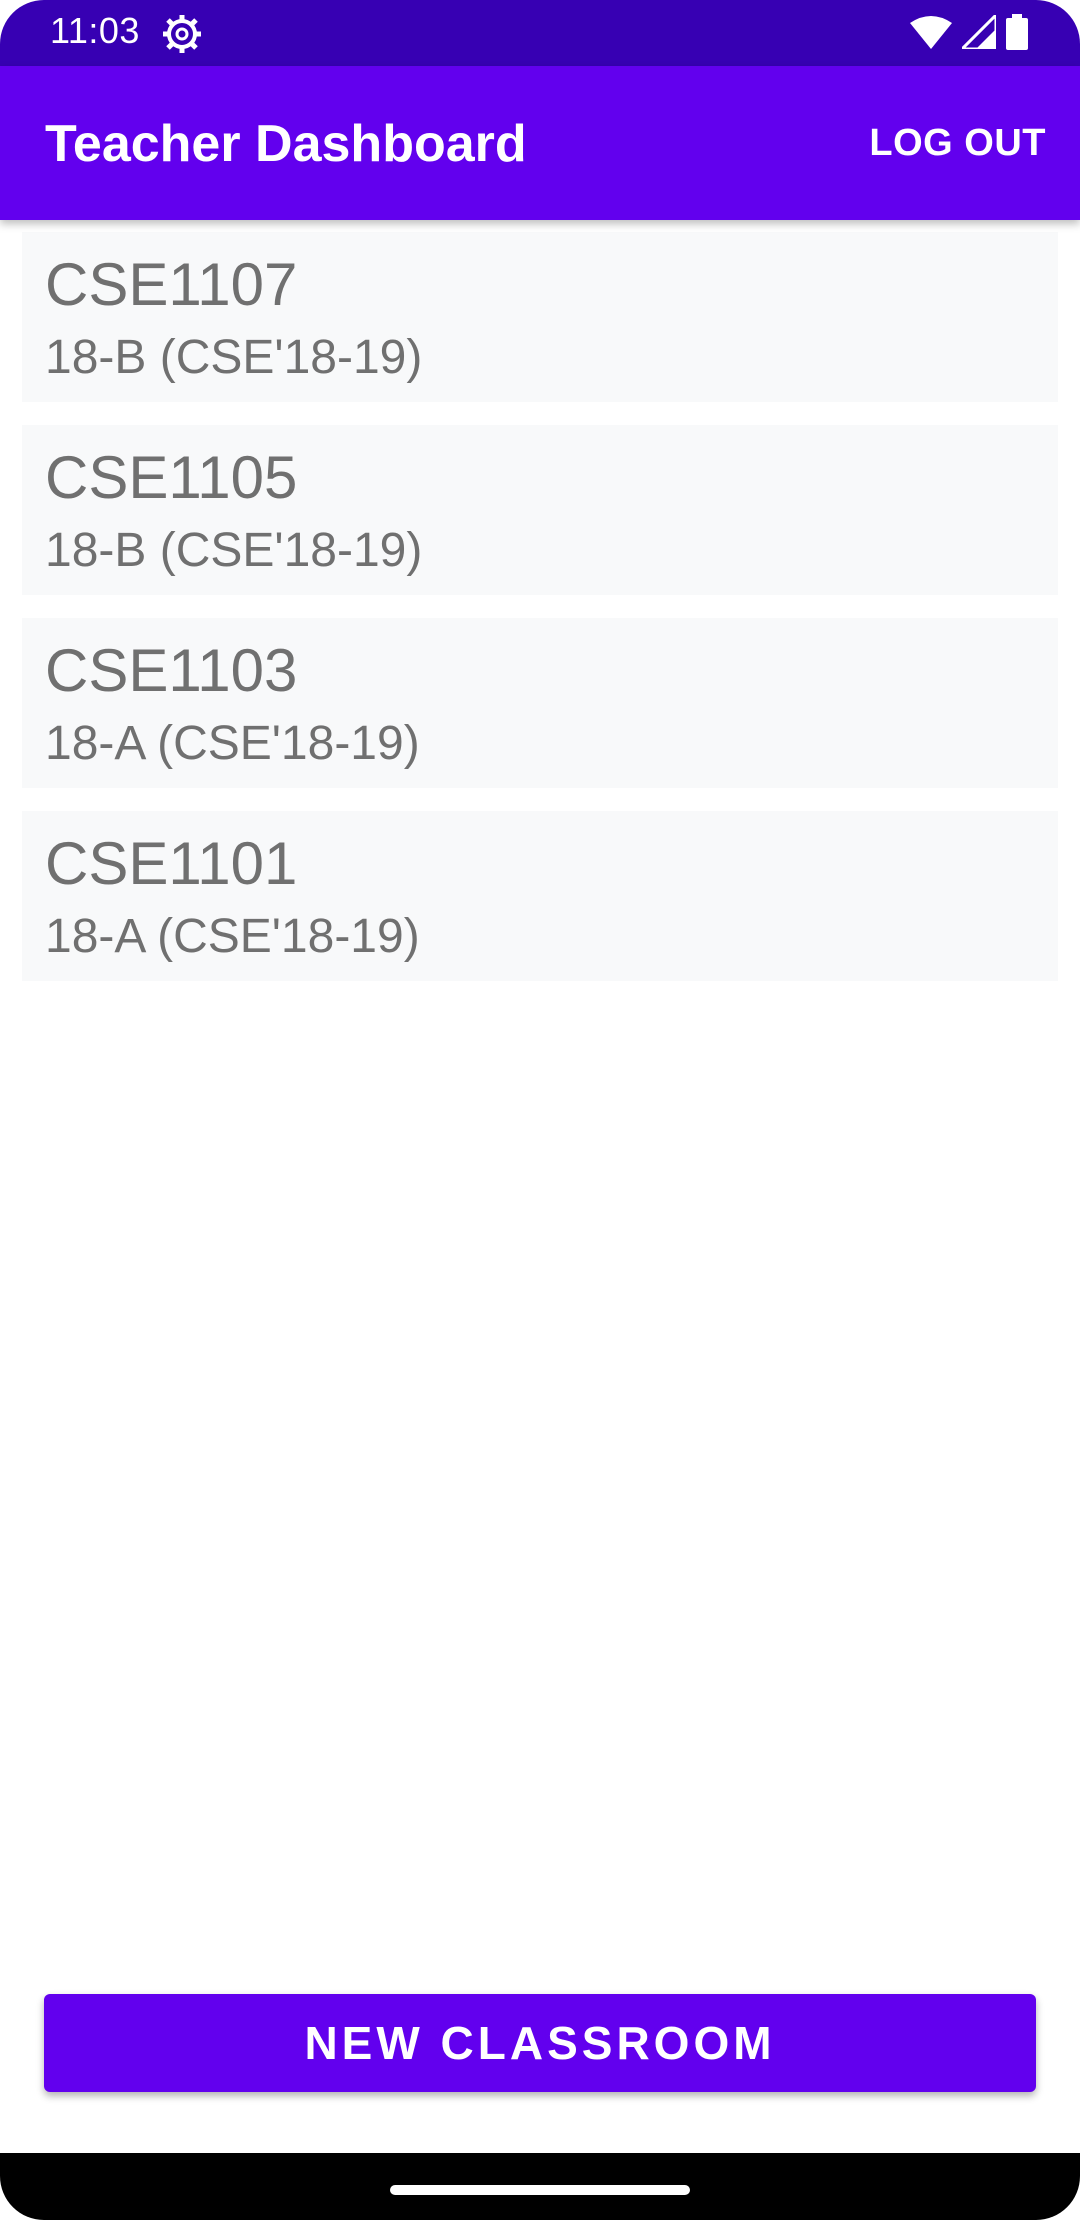 The width and height of the screenshot is (1080, 2220). I want to click on signal-icon, so click(978, 32).